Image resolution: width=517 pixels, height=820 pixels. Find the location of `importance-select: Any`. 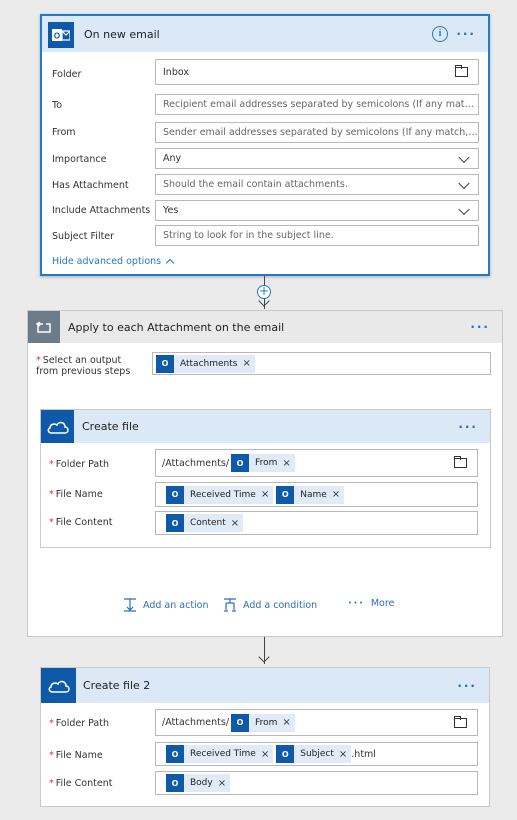

importance-select: Any is located at coordinates (317, 158).